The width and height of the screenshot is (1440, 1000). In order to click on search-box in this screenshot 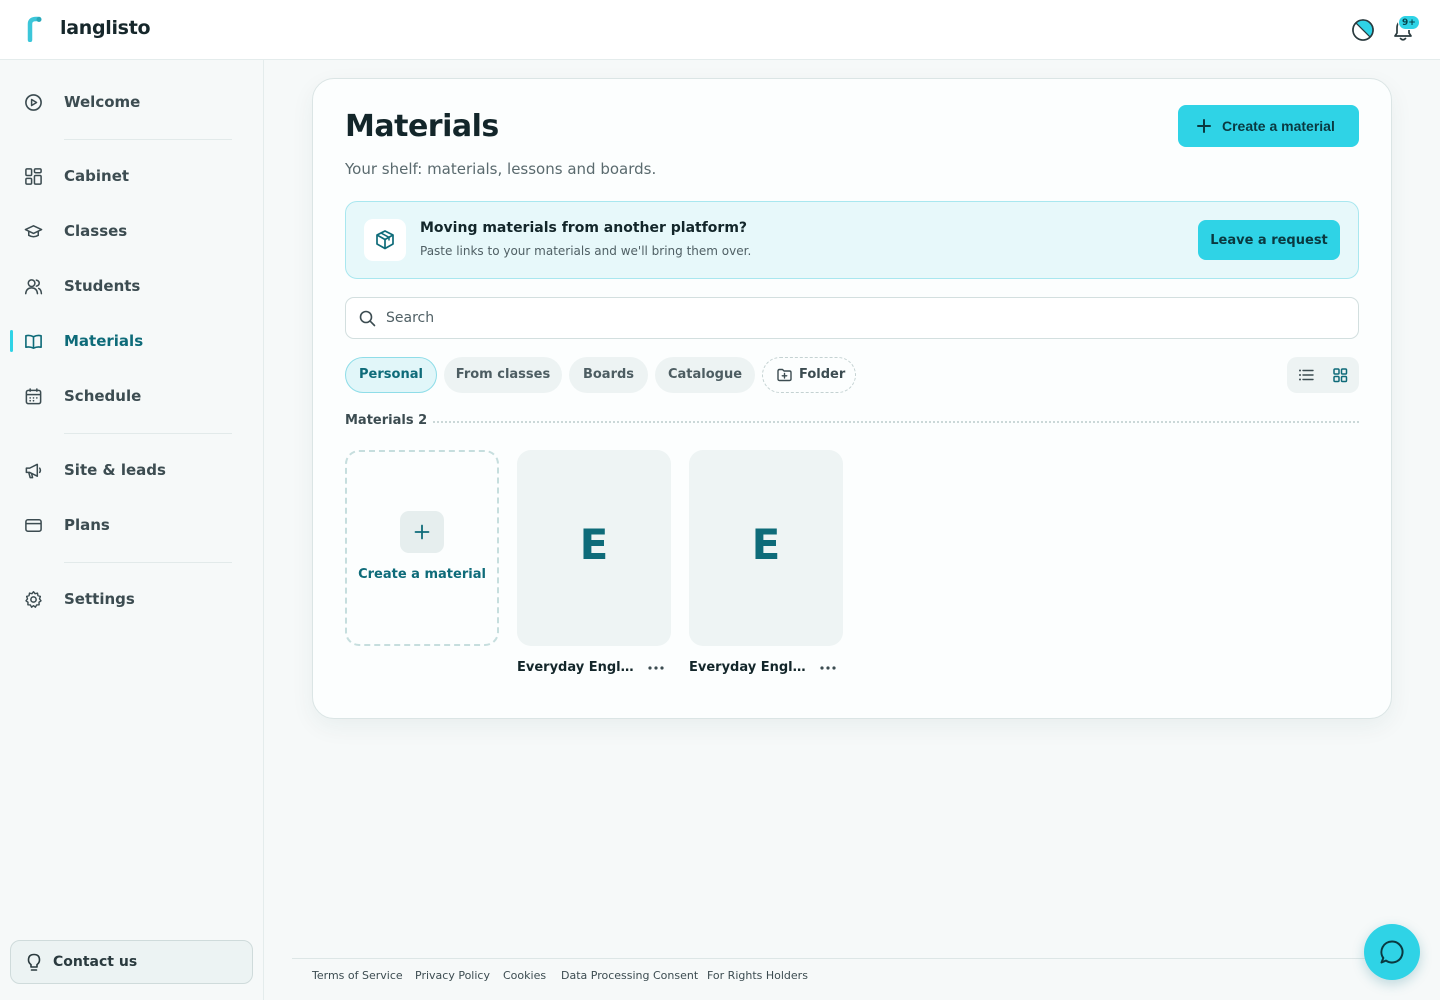, I will do `click(852, 318)`.